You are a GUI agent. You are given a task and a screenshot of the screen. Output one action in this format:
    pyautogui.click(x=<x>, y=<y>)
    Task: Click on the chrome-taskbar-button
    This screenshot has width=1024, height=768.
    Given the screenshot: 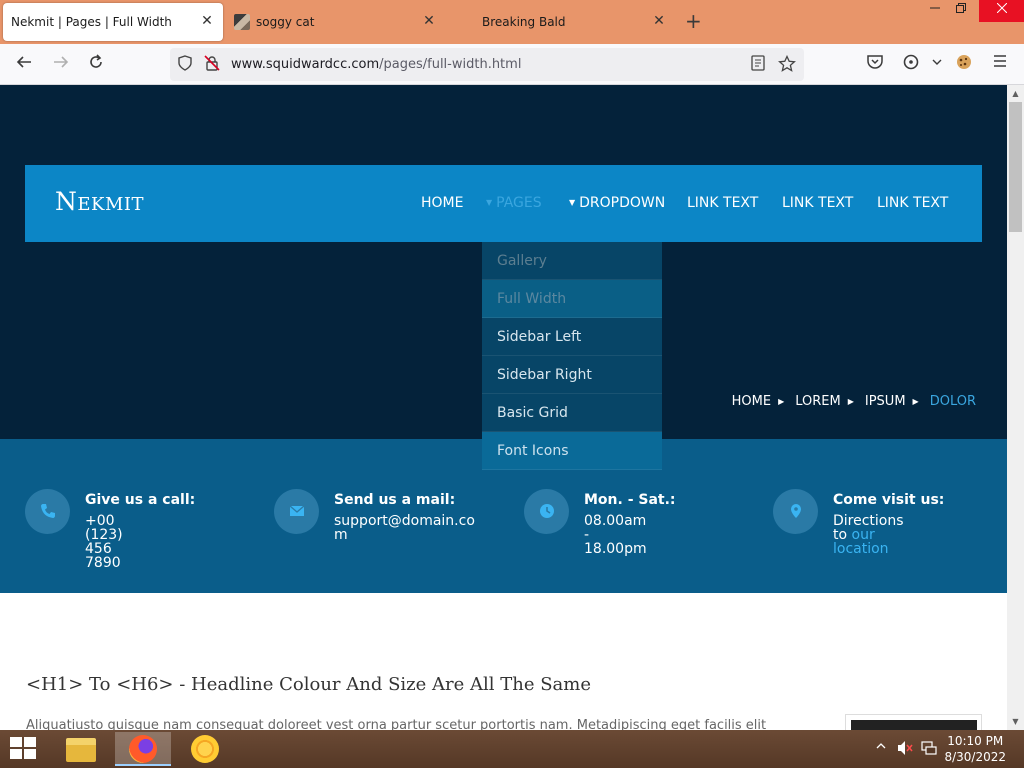 What is the action you would take?
    pyautogui.click(x=205, y=749)
    